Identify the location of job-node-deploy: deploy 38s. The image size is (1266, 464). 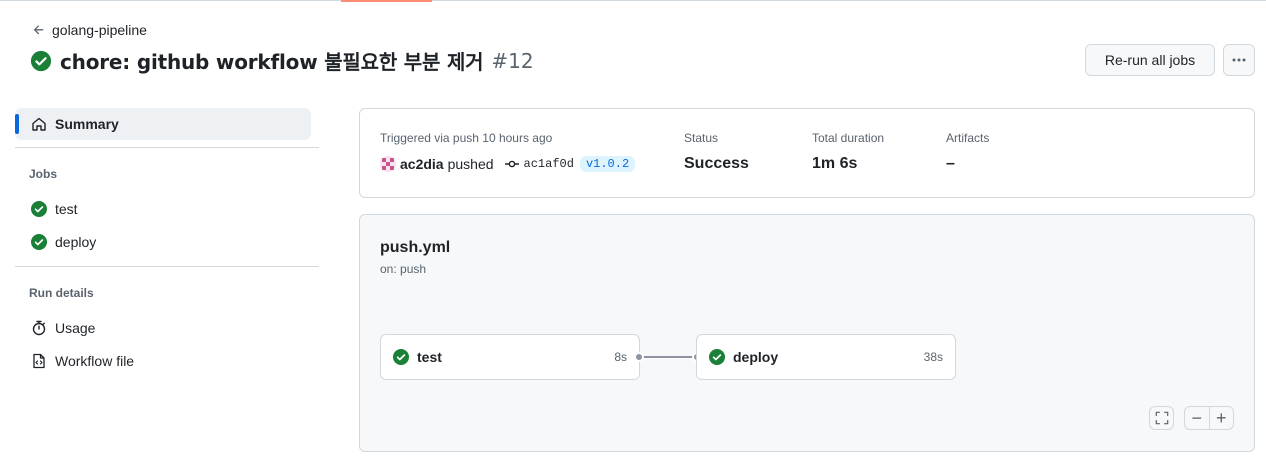
(826, 357).